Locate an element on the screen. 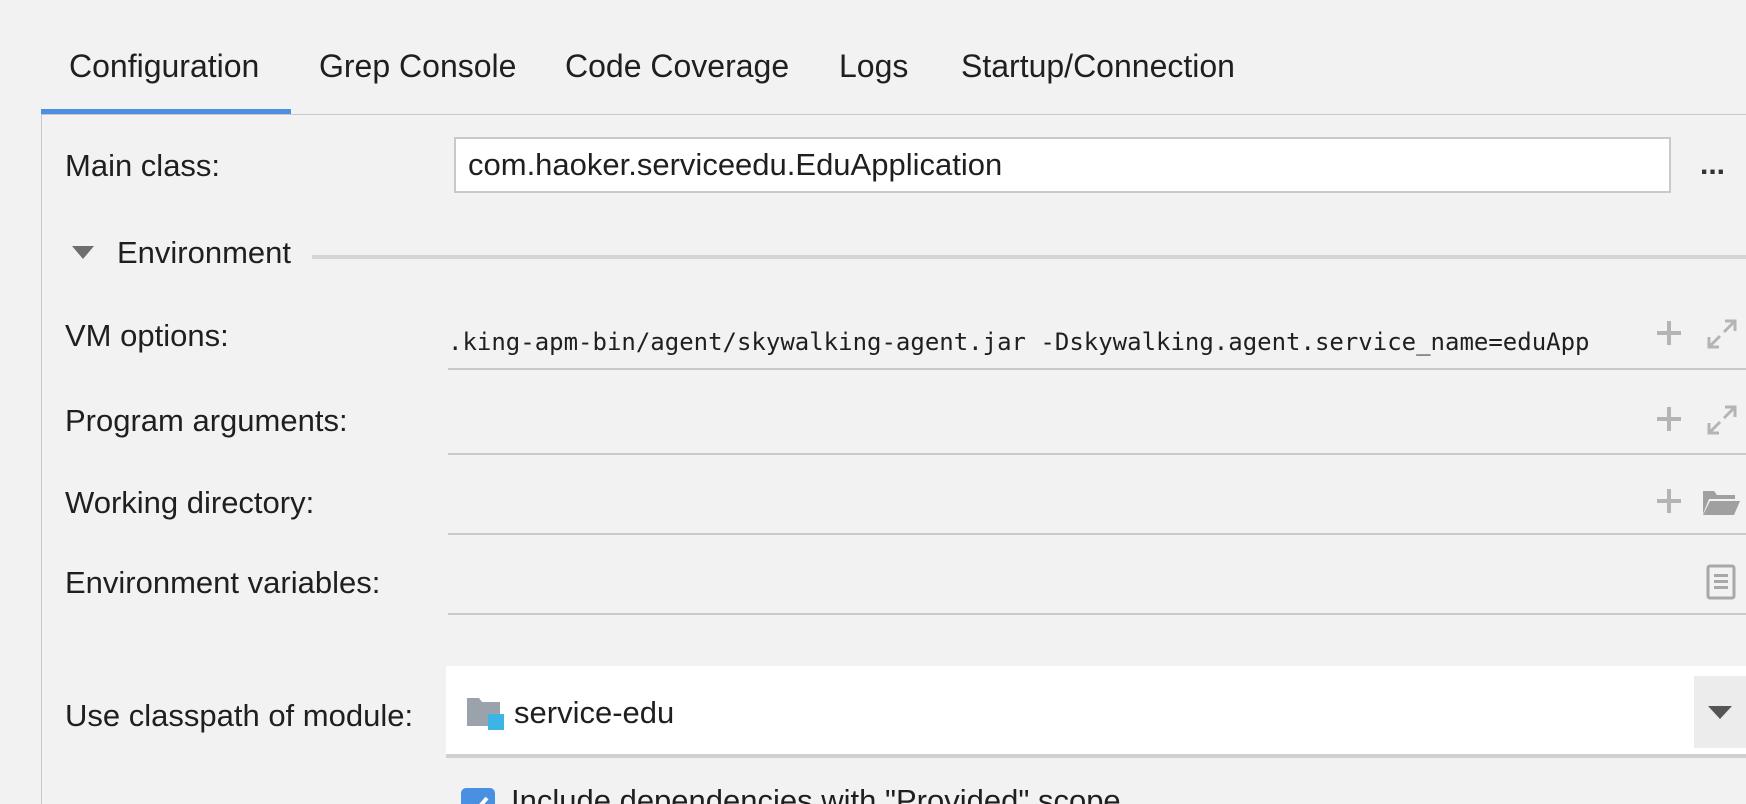 The height and width of the screenshot is (804, 1746). environment-collapse-toggle is located at coordinates (83, 252).